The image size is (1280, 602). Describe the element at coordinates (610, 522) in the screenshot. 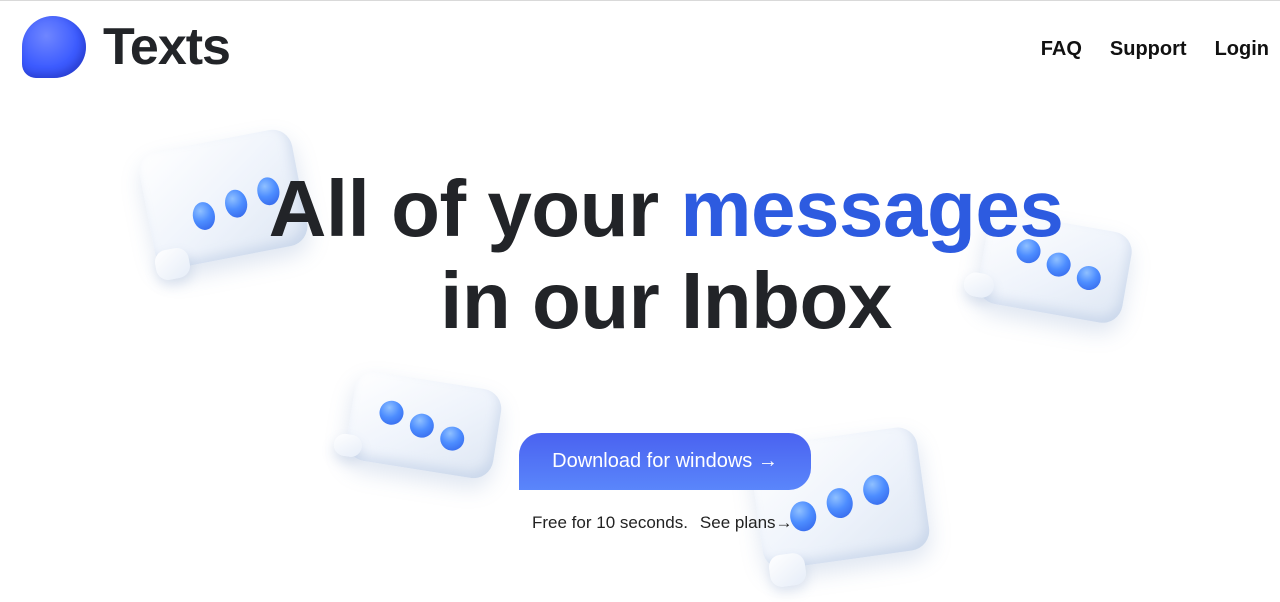

I see `free-trial-text: Free for 10 seconds.` at that location.